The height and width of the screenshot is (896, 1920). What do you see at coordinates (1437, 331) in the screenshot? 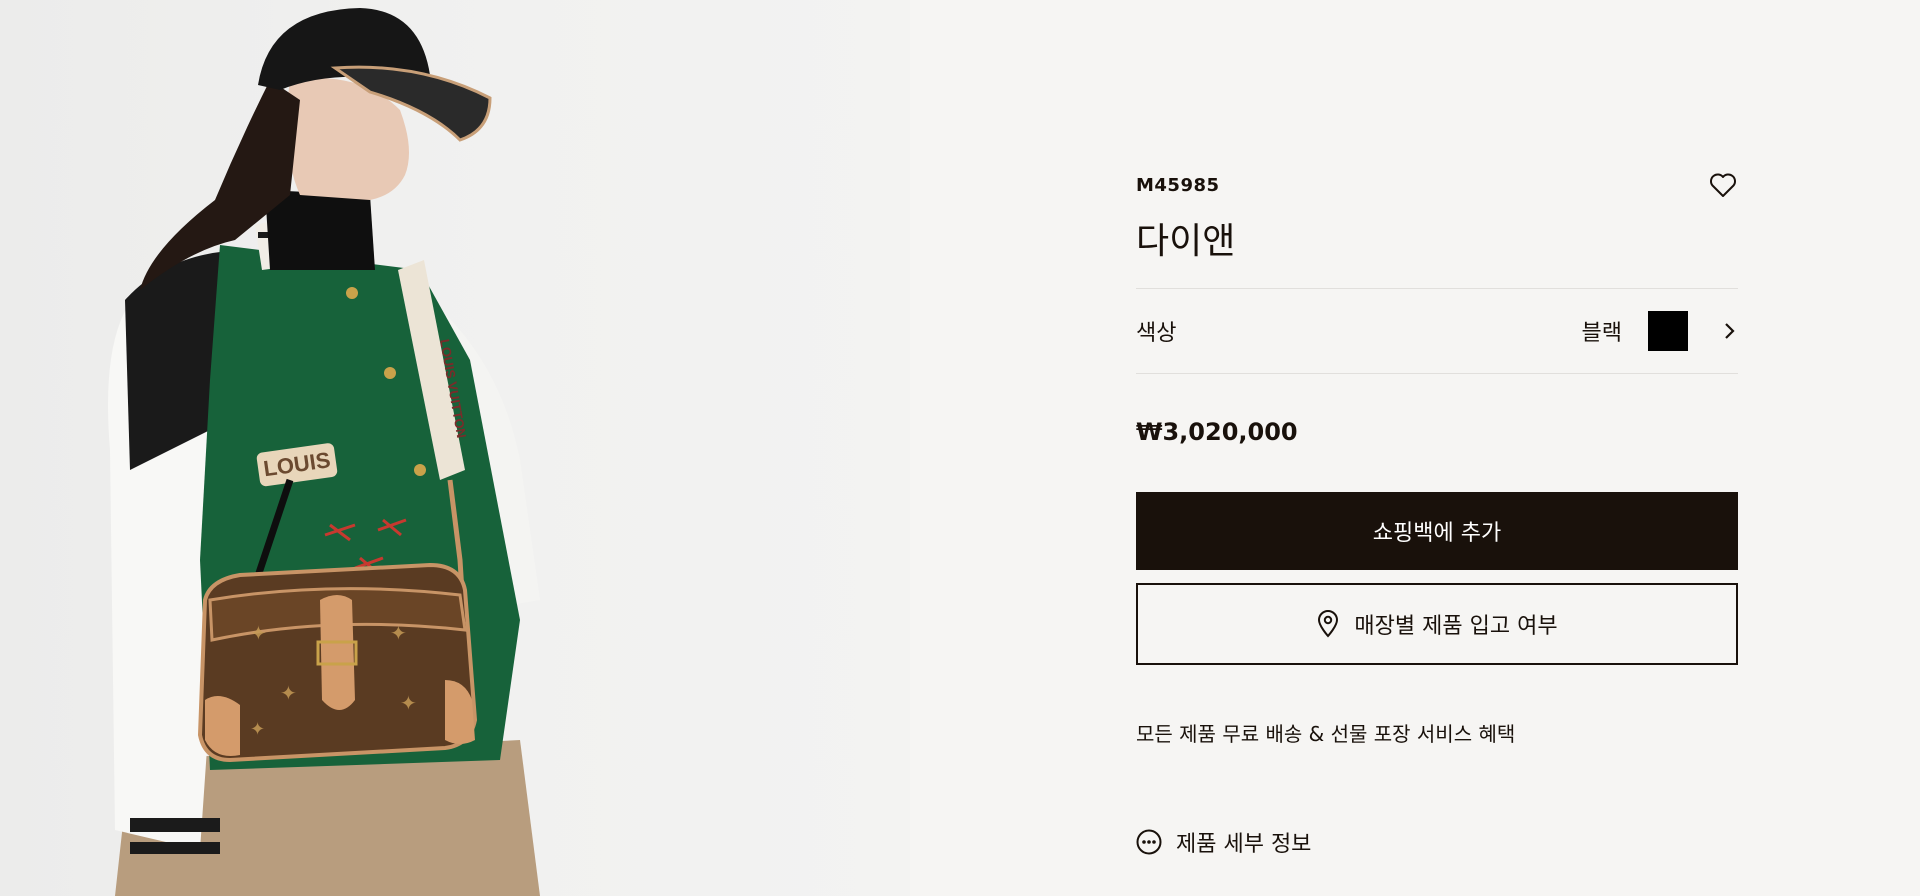
I see `color-selector: 색상 블랙` at bounding box center [1437, 331].